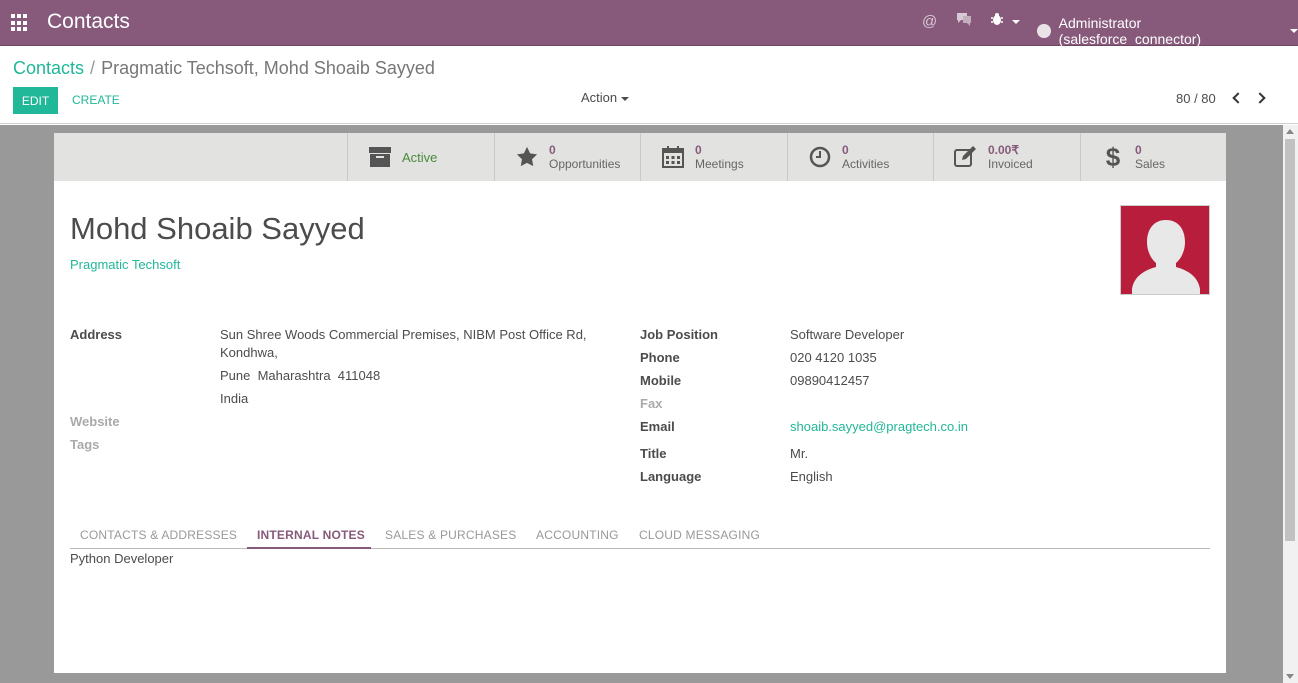 This screenshot has height=683, width=1298. Describe the element at coordinates (964, 21) in the screenshot. I see `chat-icon` at that location.